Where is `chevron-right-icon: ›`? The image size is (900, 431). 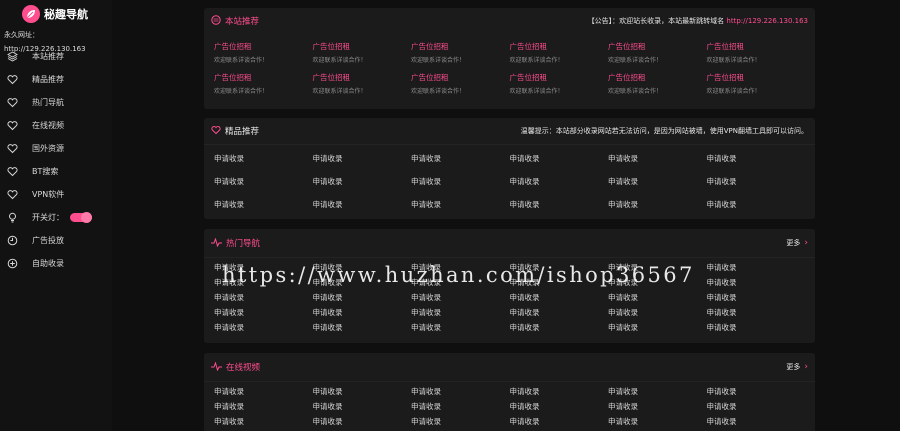 chevron-right-icon: › is located at coordinates (806, 367).